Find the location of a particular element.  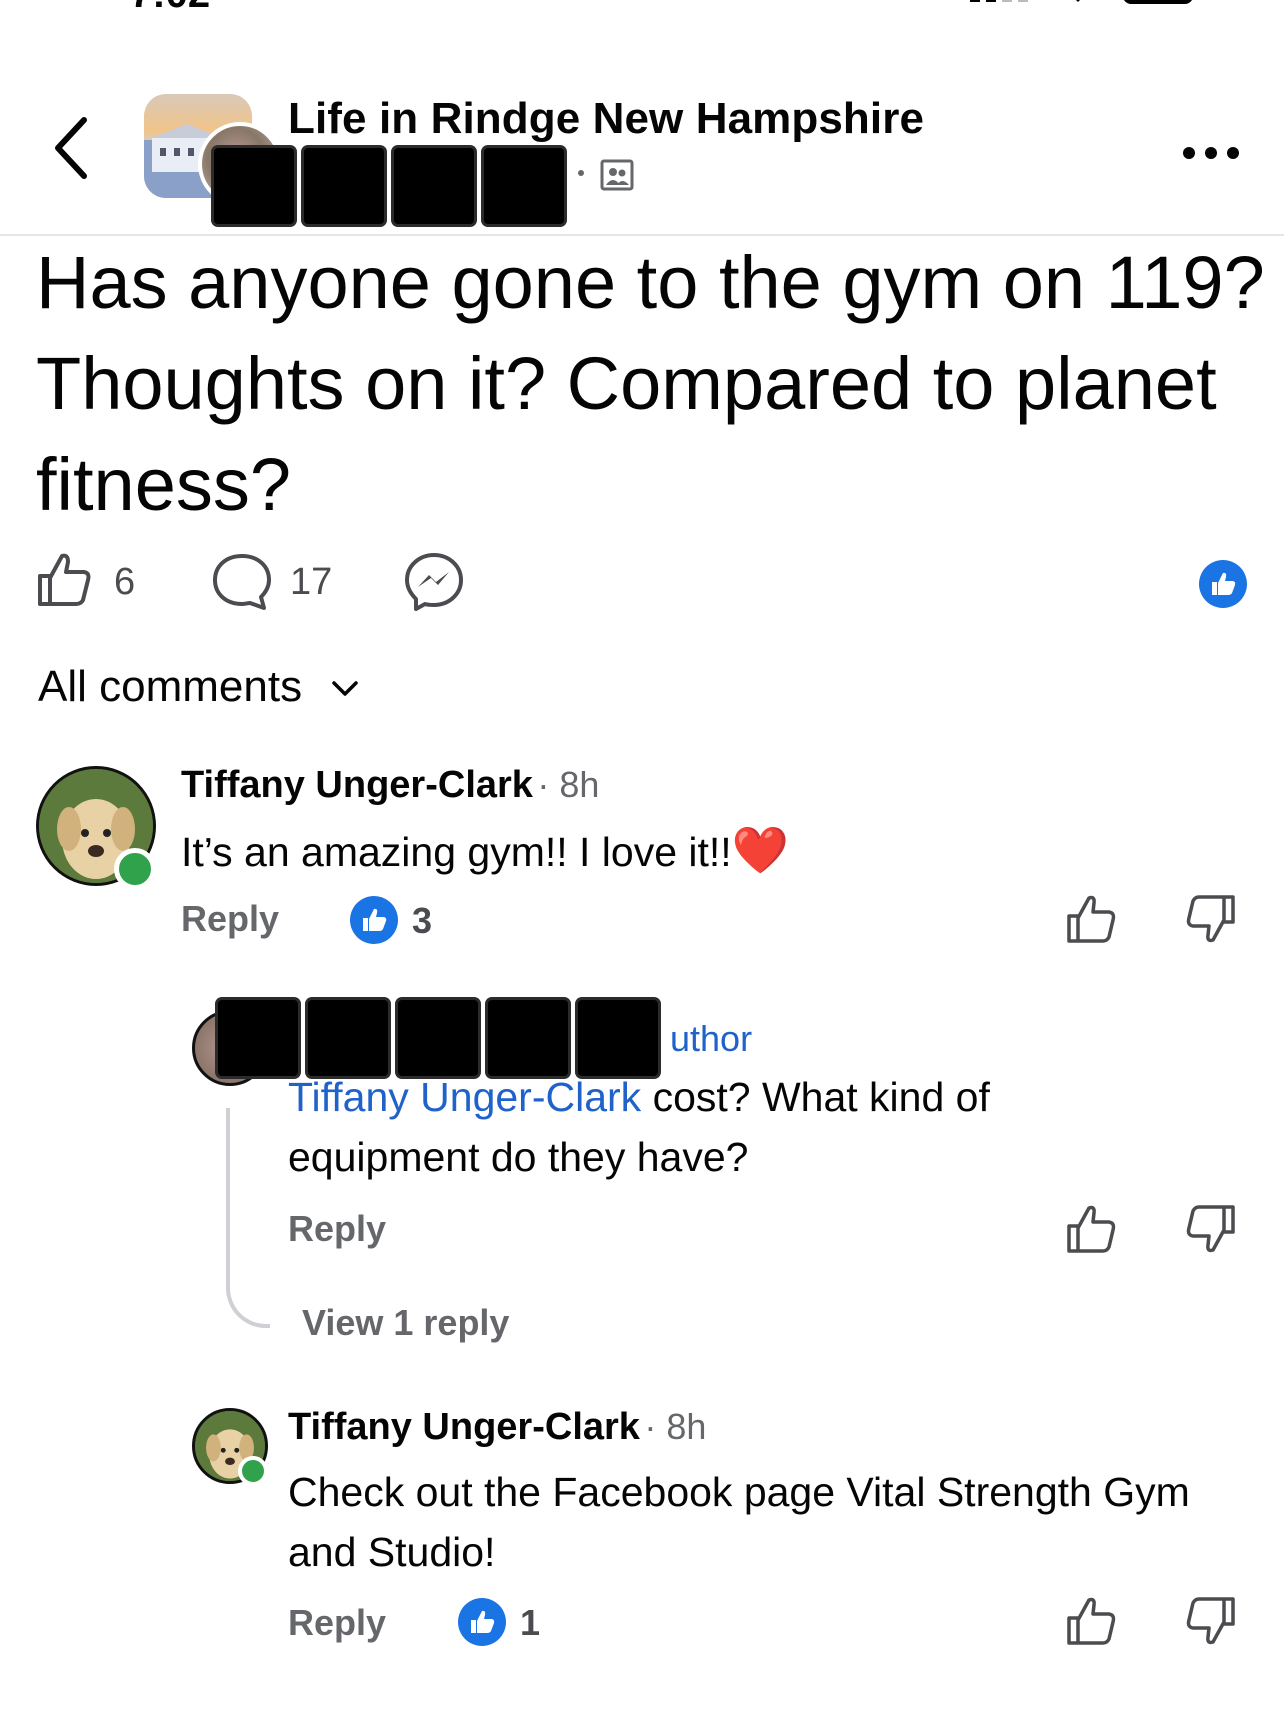

author-badge-label: uthor is located at coordinates (711, 1038).